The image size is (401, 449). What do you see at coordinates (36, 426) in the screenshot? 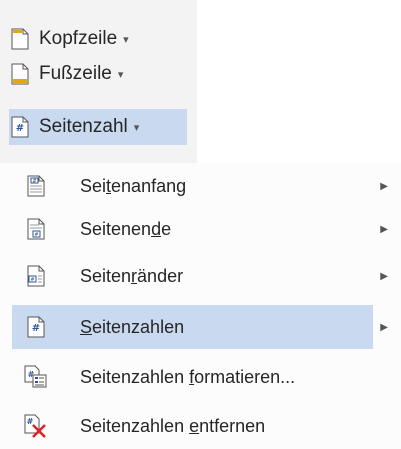
I see `remove-page-numbers-icon: #` at bounding box center [36, 426].